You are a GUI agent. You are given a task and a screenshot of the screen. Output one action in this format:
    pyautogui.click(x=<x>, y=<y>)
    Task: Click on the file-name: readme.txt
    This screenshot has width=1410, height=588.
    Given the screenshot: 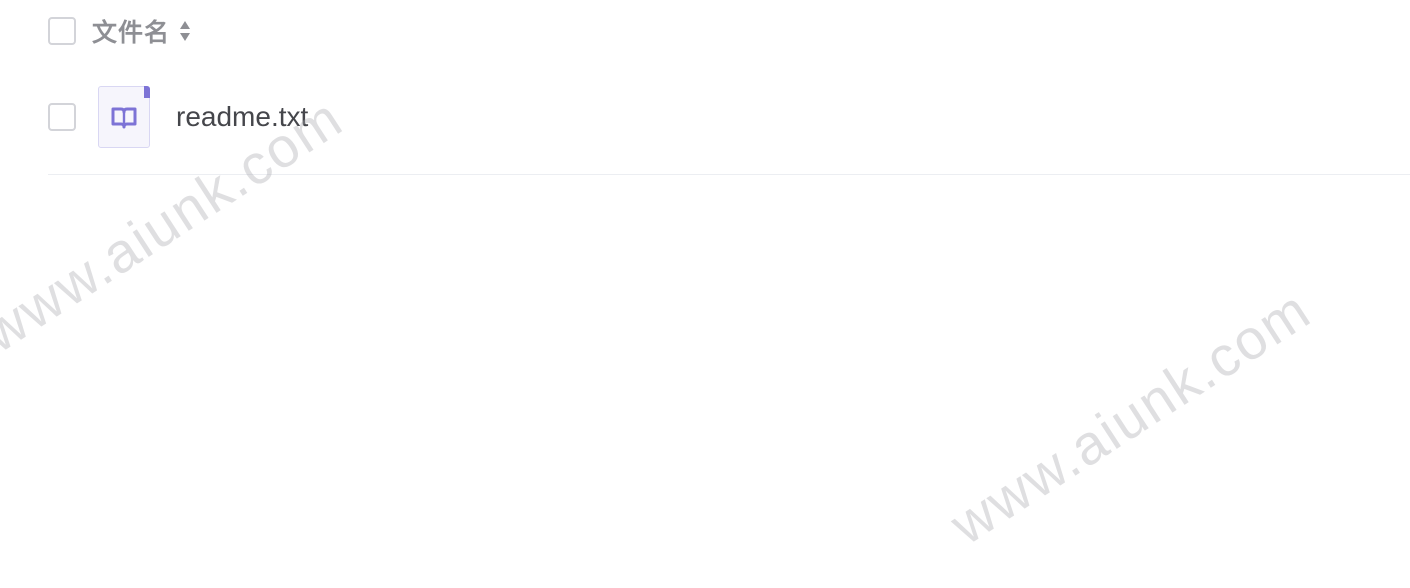 What is the action you would take?
    pyautogui.click(x=242, y=117)
    